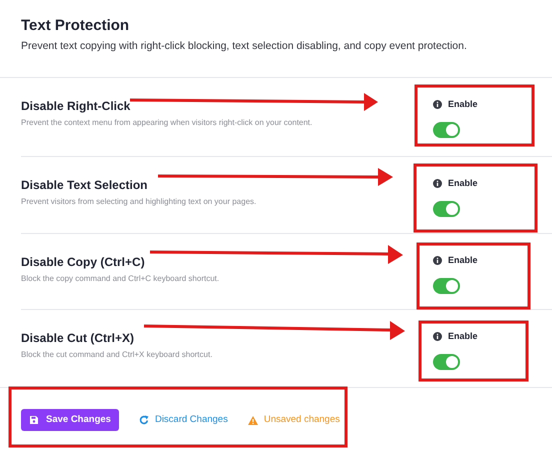 The image size is (552, 449). Describe the element at coordinates (143, 420) in the screenshot. I see `refresh-icon` at that location.